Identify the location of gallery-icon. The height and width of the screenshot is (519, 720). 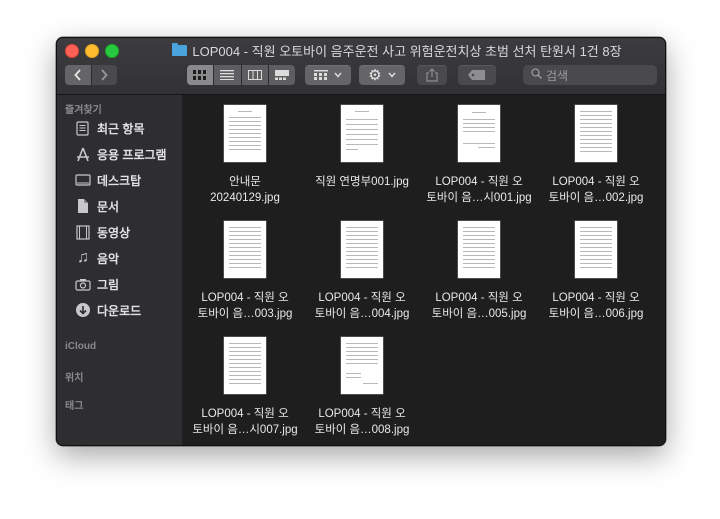
(281, 75).